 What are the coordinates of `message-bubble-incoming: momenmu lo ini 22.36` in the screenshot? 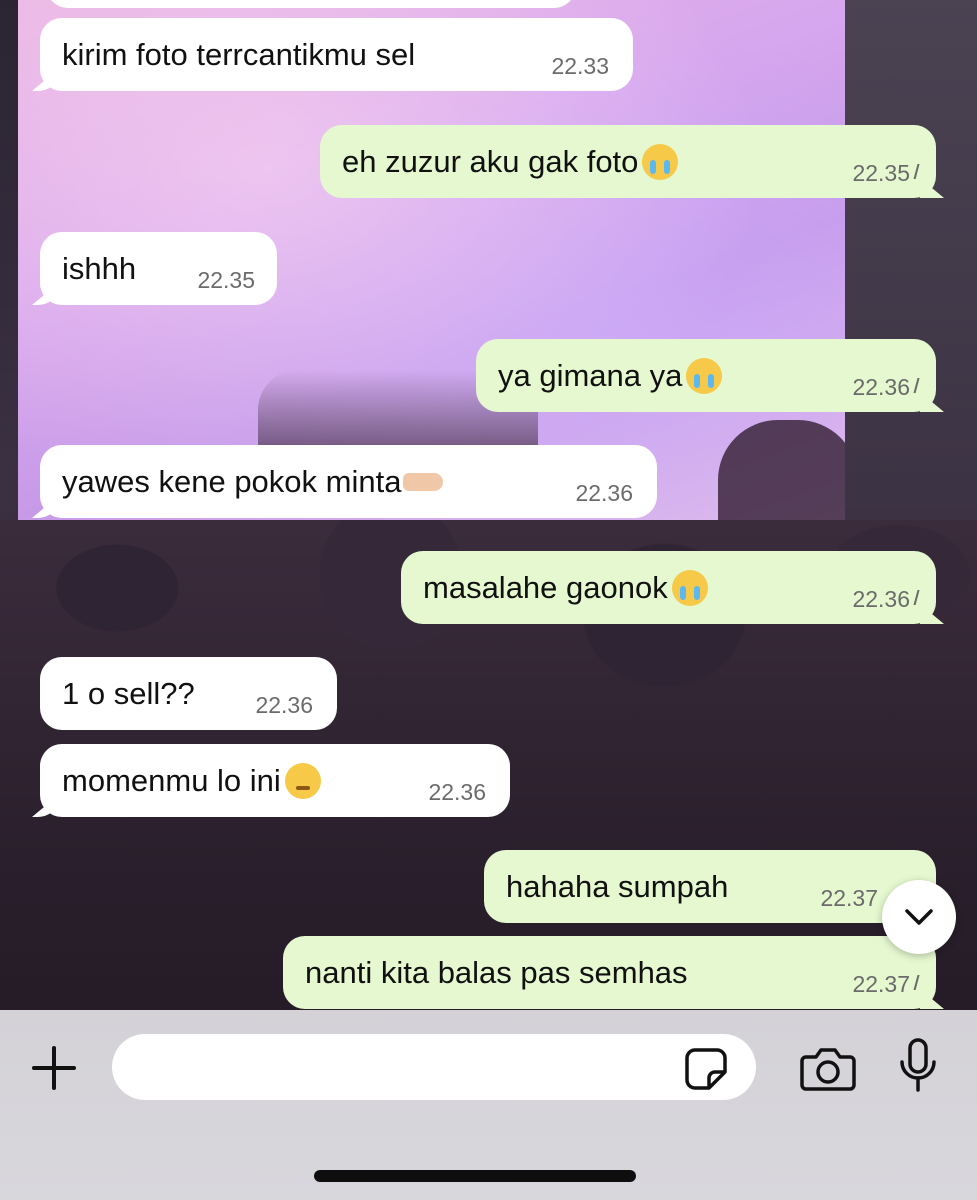 It's located at (275, 780).